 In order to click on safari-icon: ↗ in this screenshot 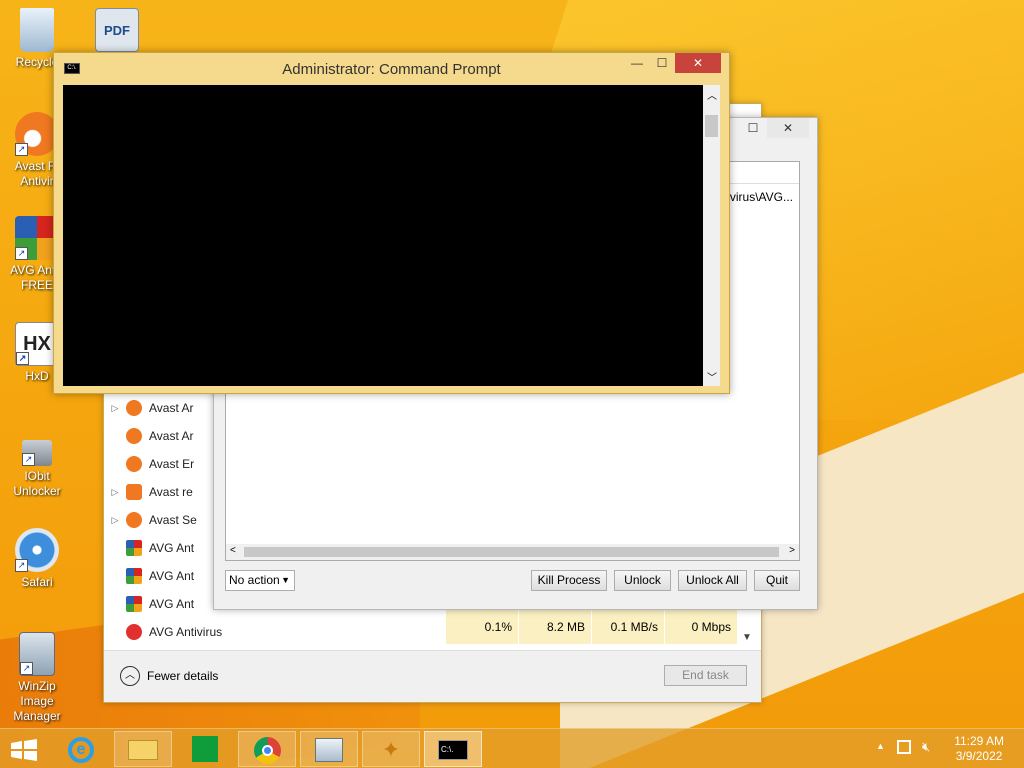, I will do `click(37, 550)`.